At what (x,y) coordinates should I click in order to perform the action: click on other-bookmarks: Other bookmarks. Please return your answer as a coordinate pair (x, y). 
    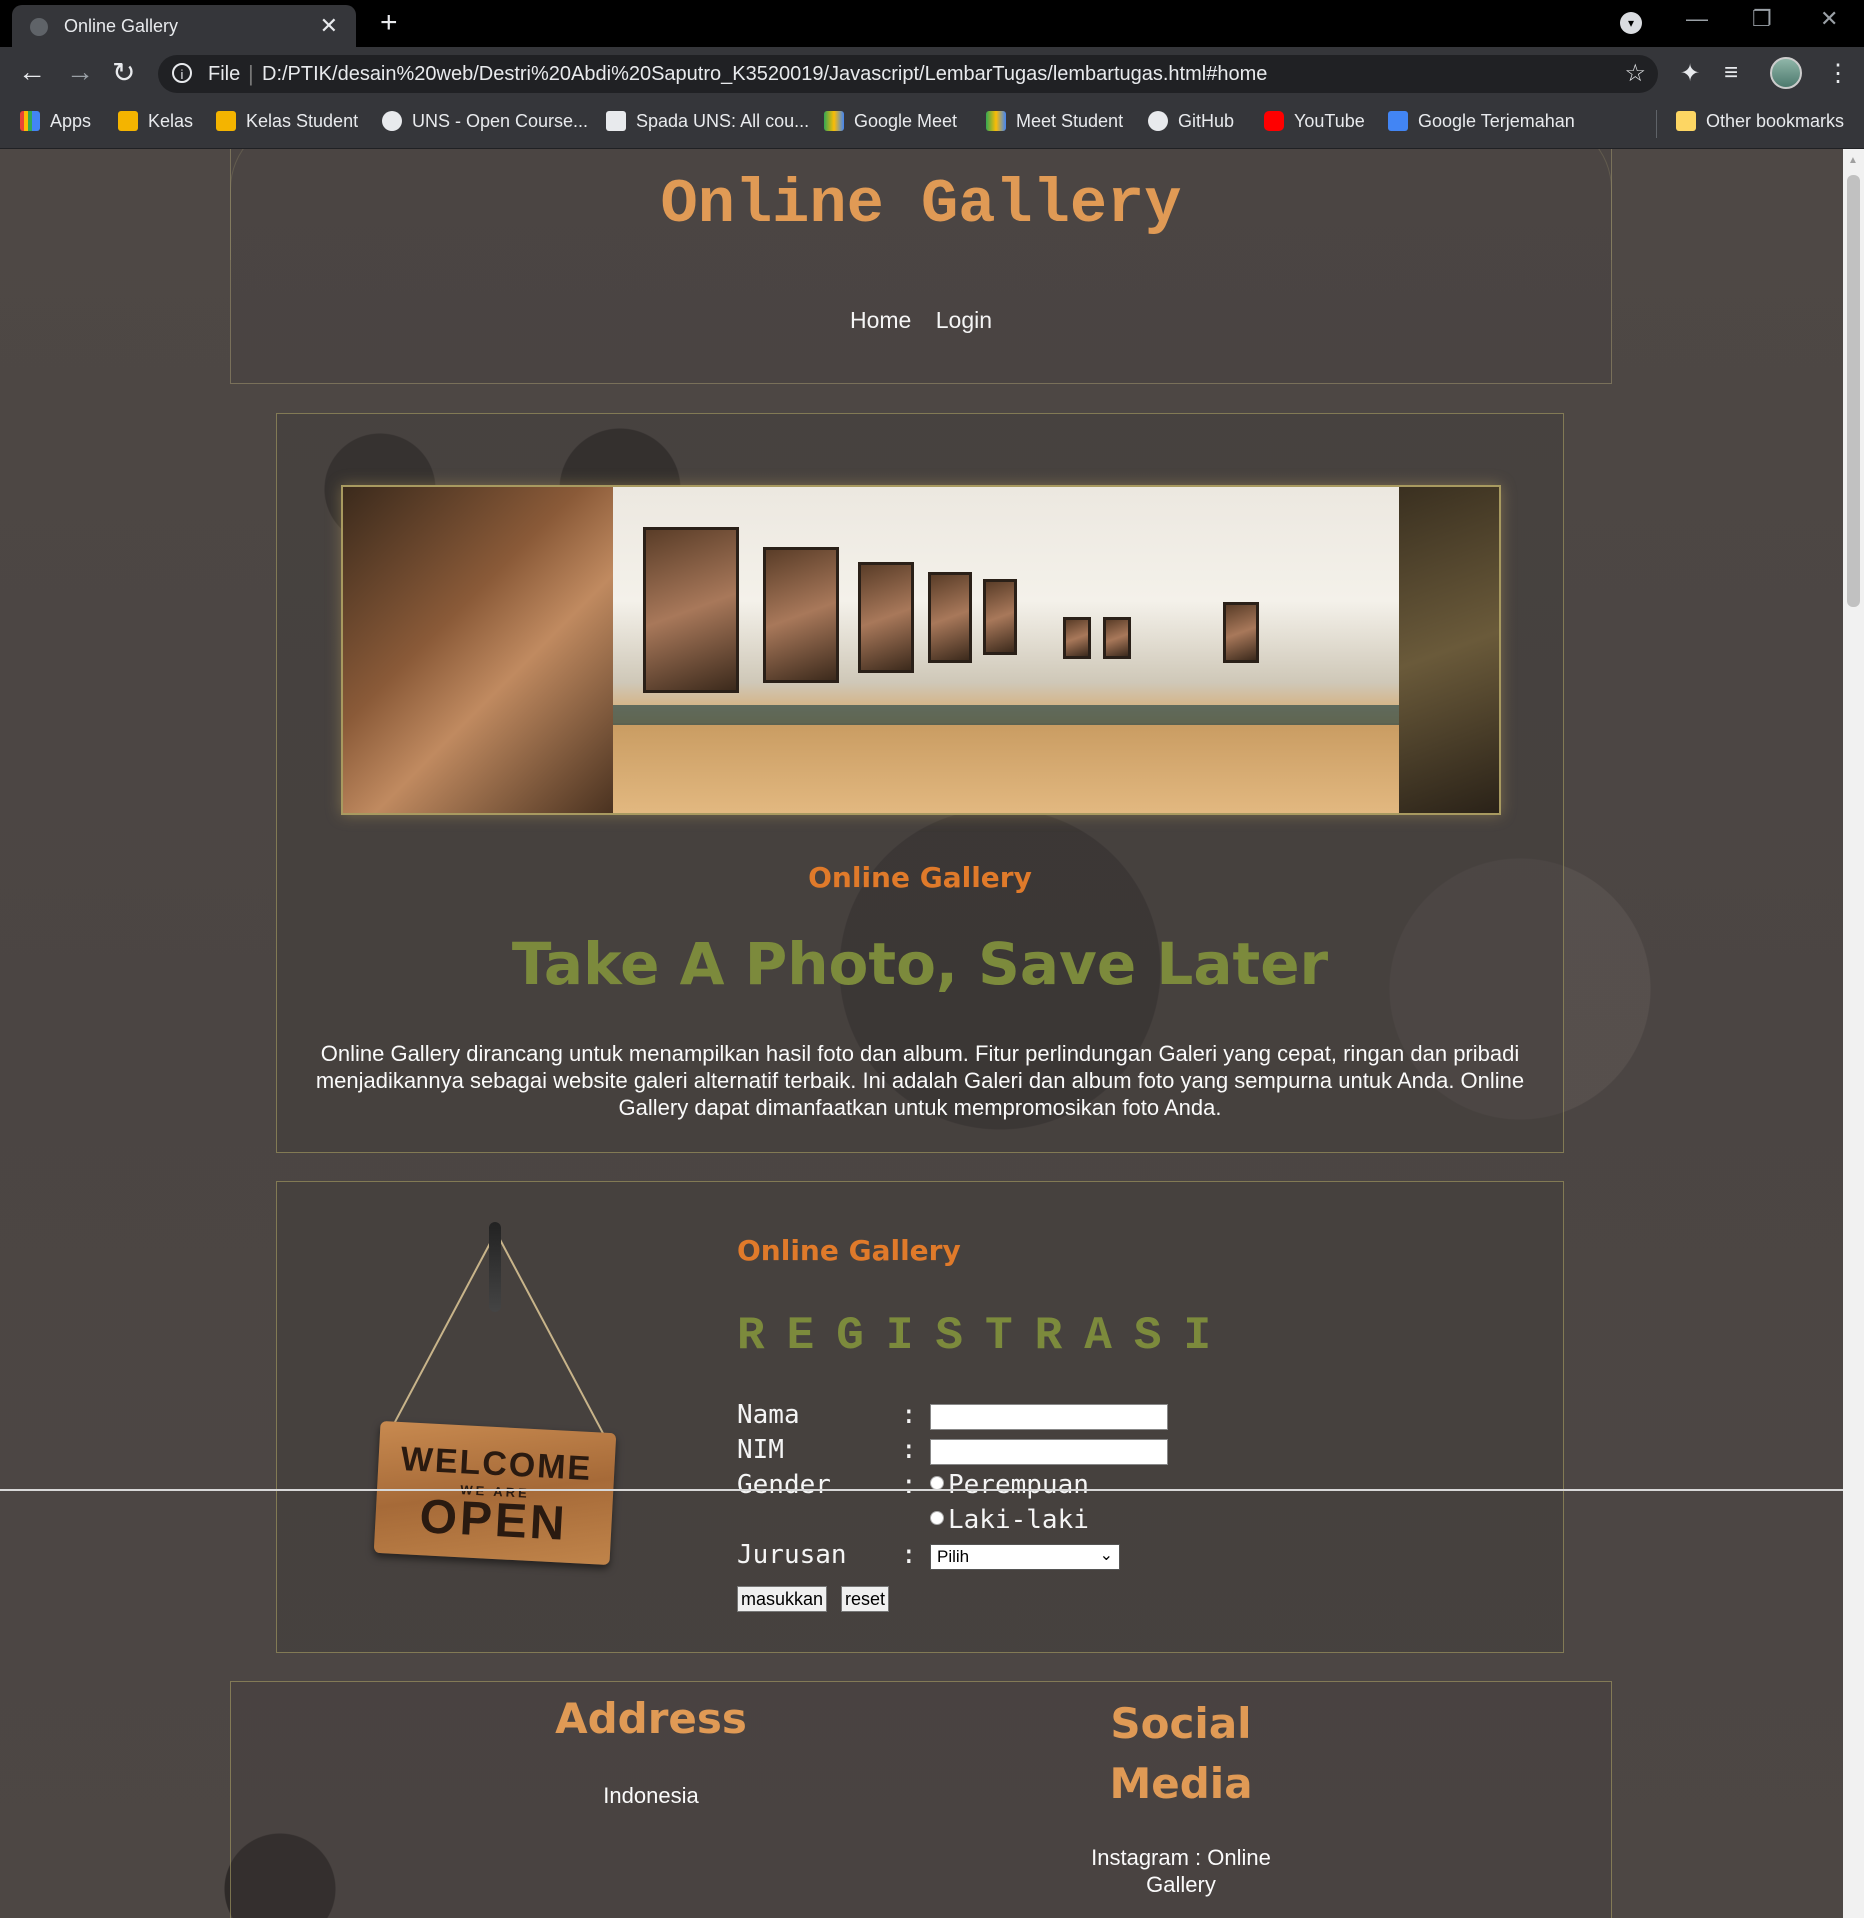
    Looking at the image, I should click on (1760, 121).